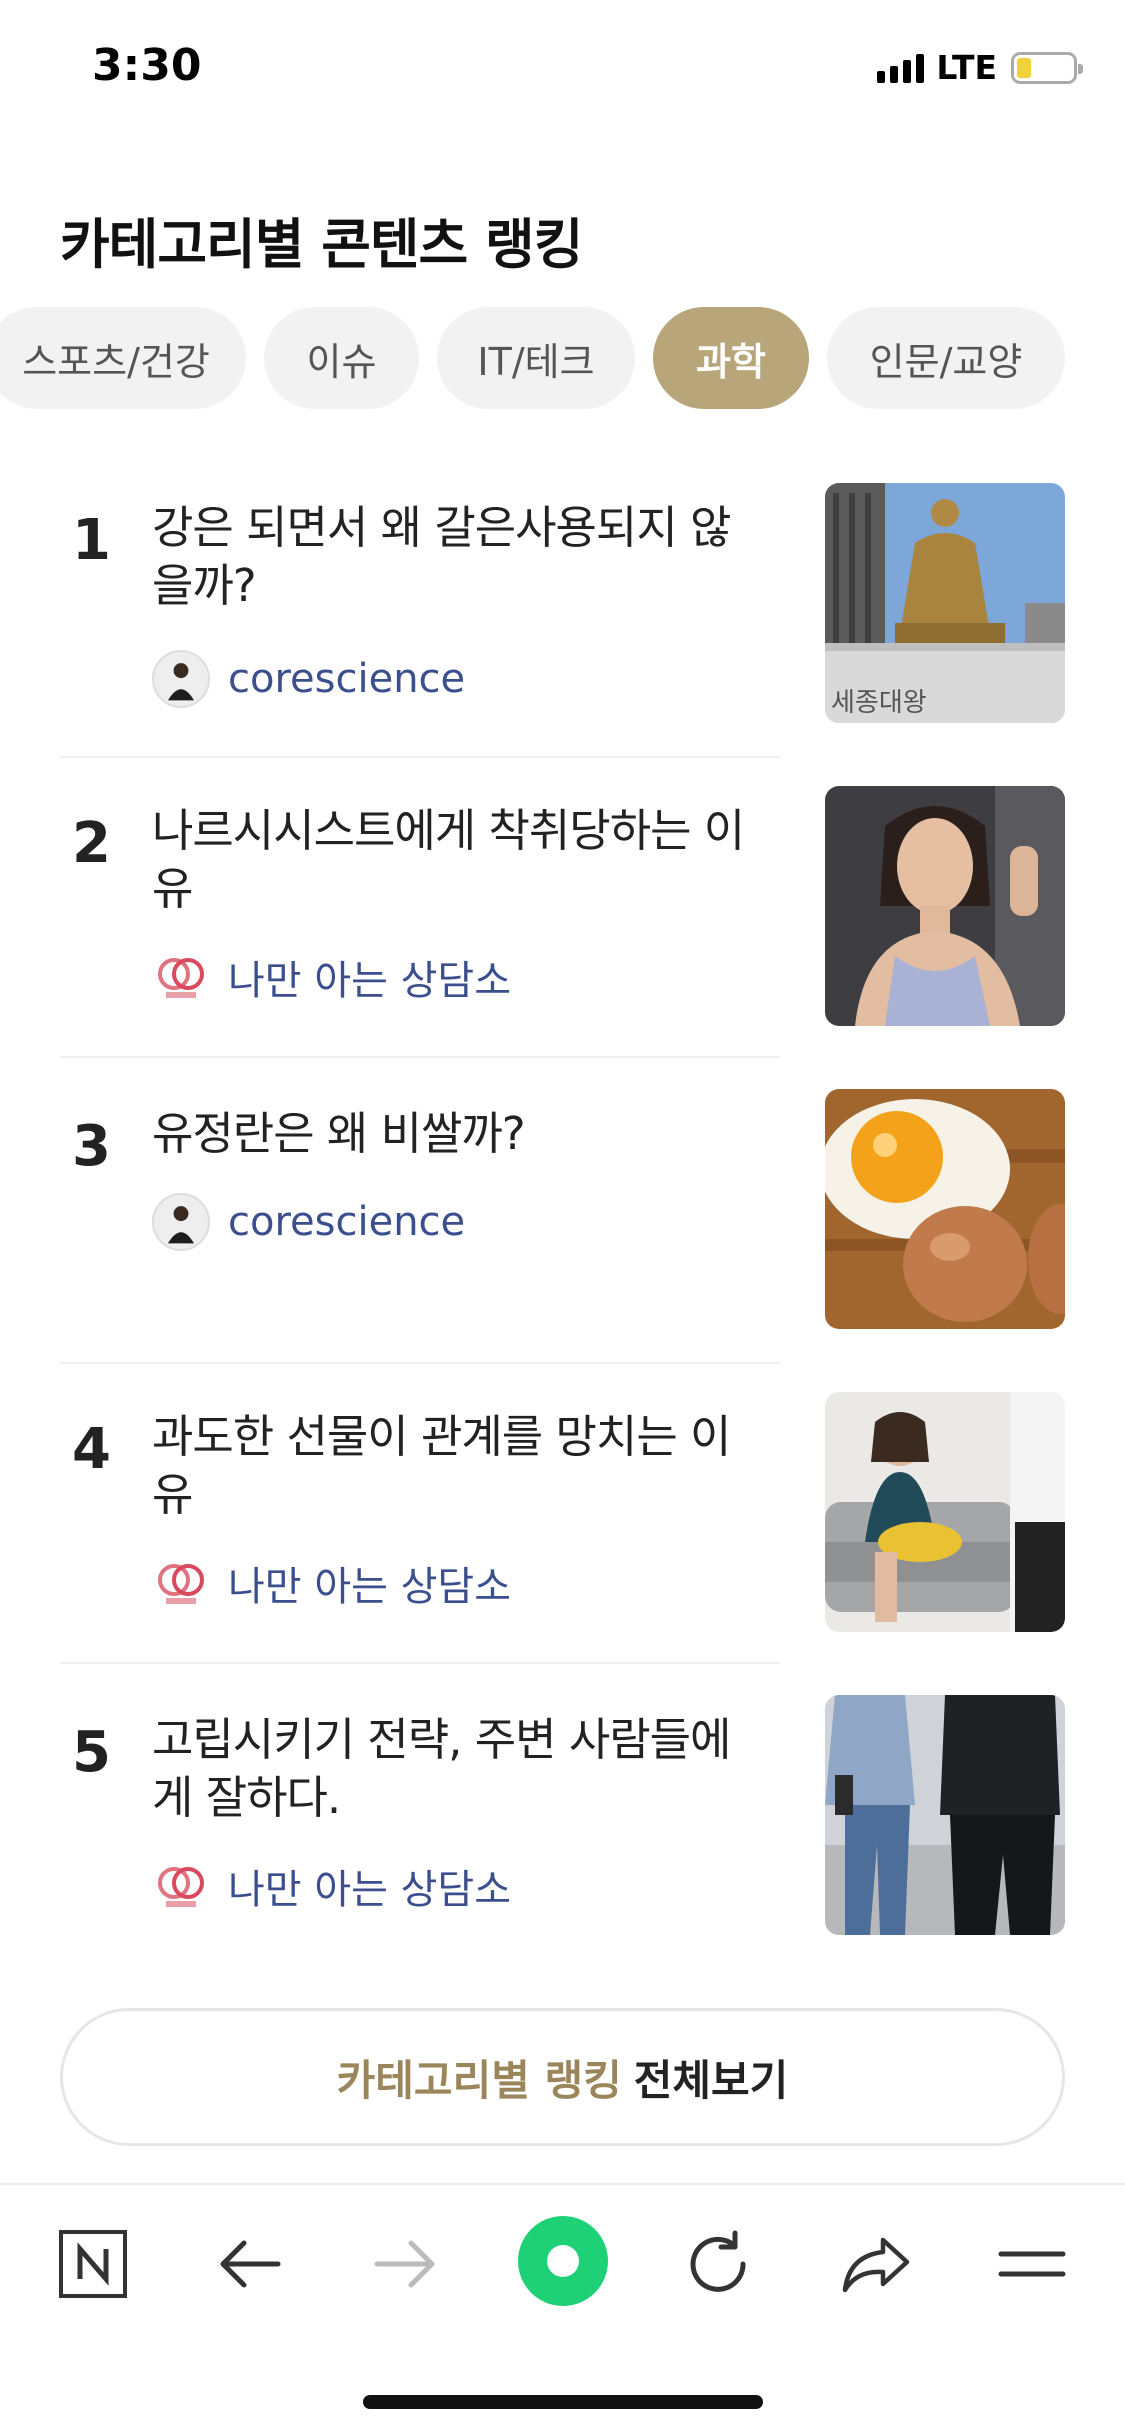 Image resolution: width=1125 pixels, height=2436 pixels. Describe the element at coordinates (562, 1226) in the screenshot. I see `ranking-item: 3 유정란은 왜 비쌀까? corescience` at that location.